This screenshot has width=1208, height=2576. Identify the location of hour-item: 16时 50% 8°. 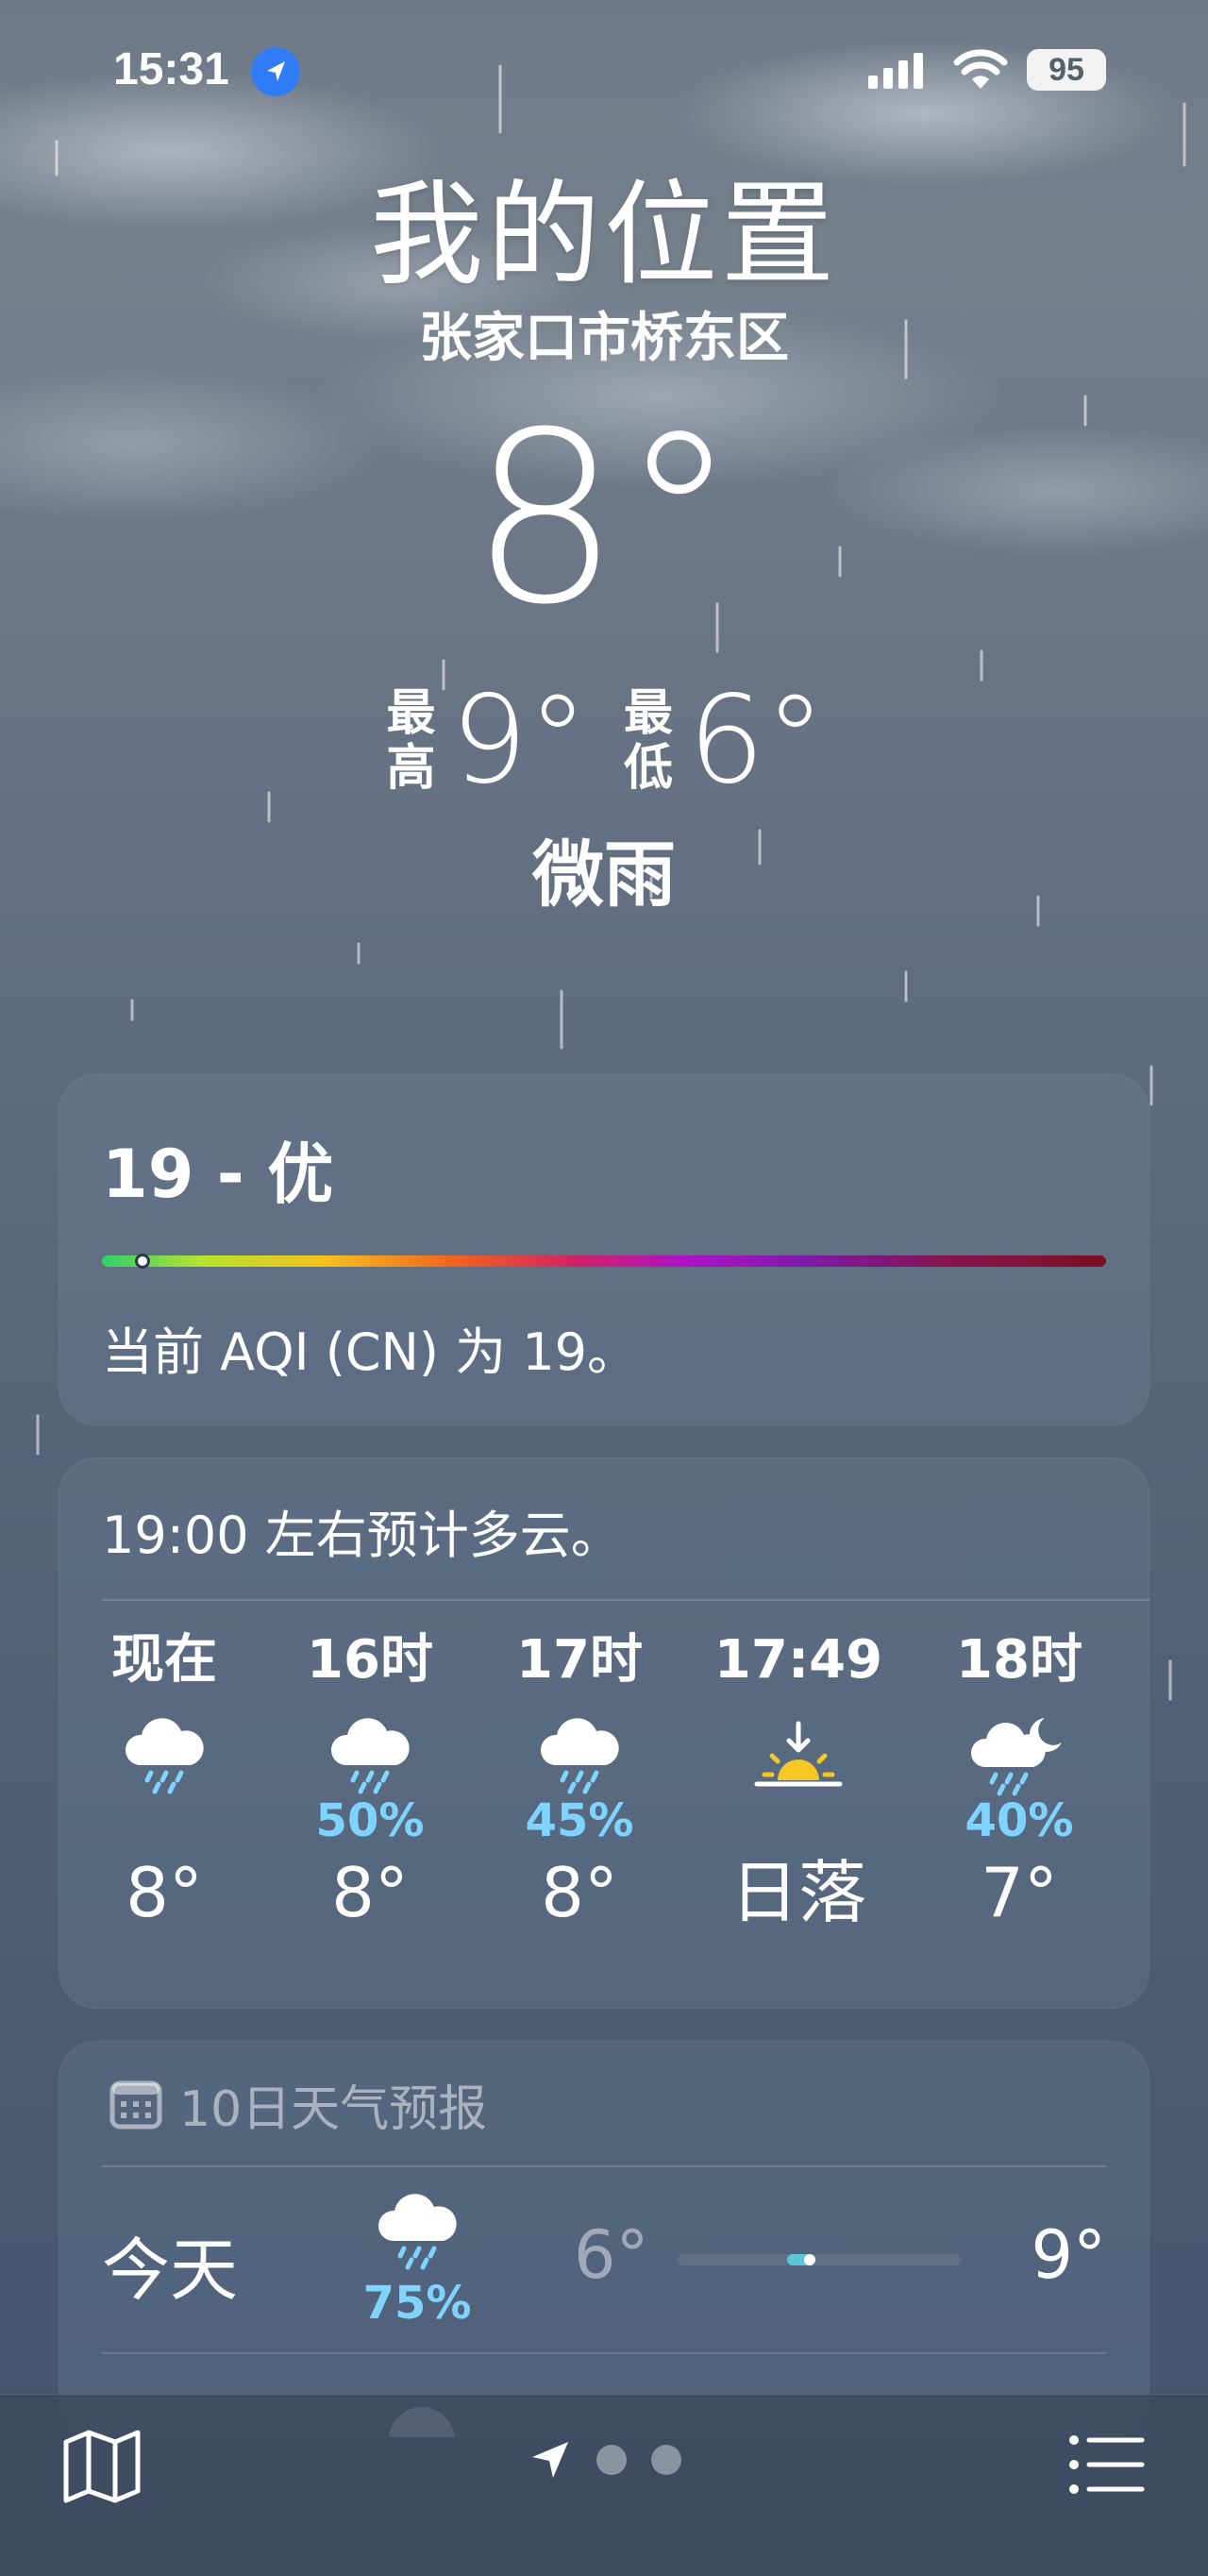
(370, 1781).